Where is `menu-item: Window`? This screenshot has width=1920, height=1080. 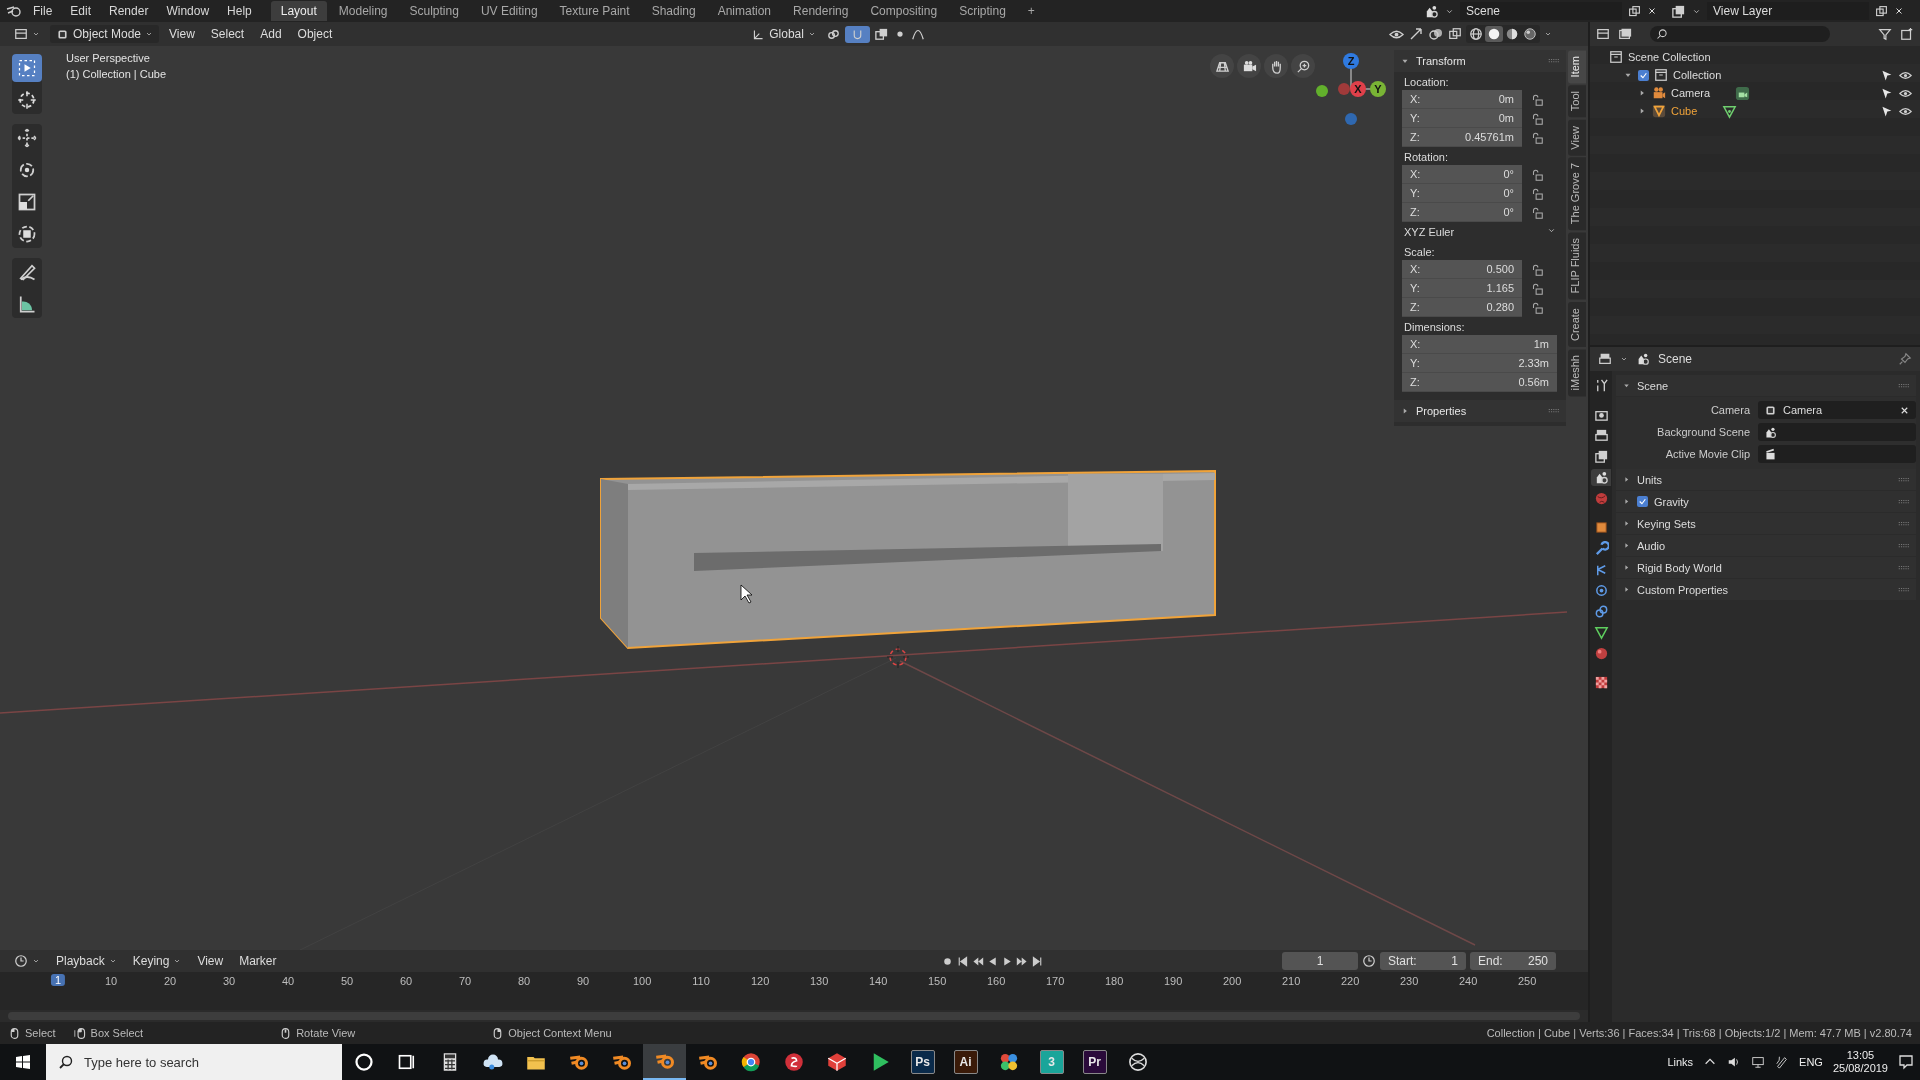 menu-item: Window is located at coordinates (188, 11).